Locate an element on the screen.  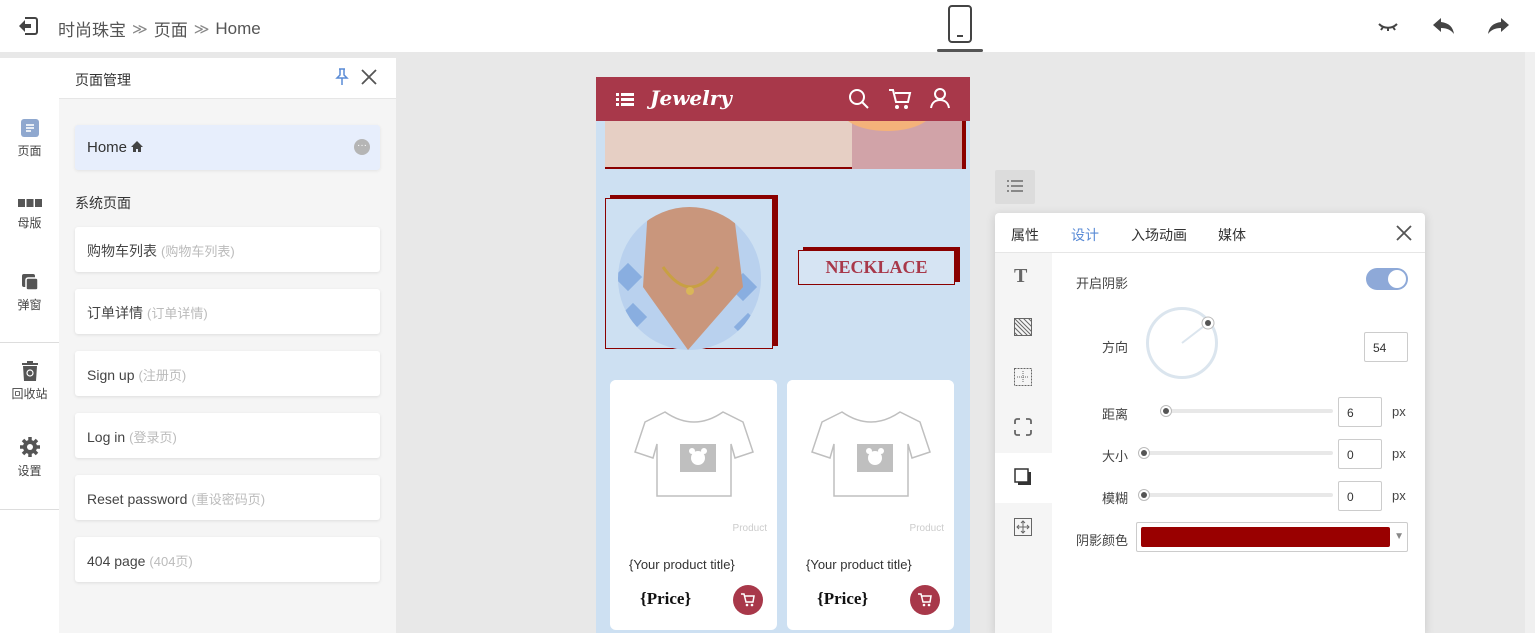
system-page-sub: (注册页) is located at coordinates (162, 375).